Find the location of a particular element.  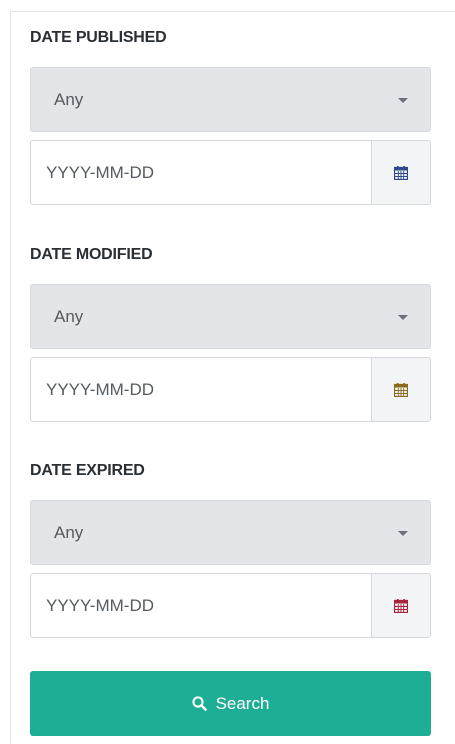

search-icon is located at coordinates (199, 703).